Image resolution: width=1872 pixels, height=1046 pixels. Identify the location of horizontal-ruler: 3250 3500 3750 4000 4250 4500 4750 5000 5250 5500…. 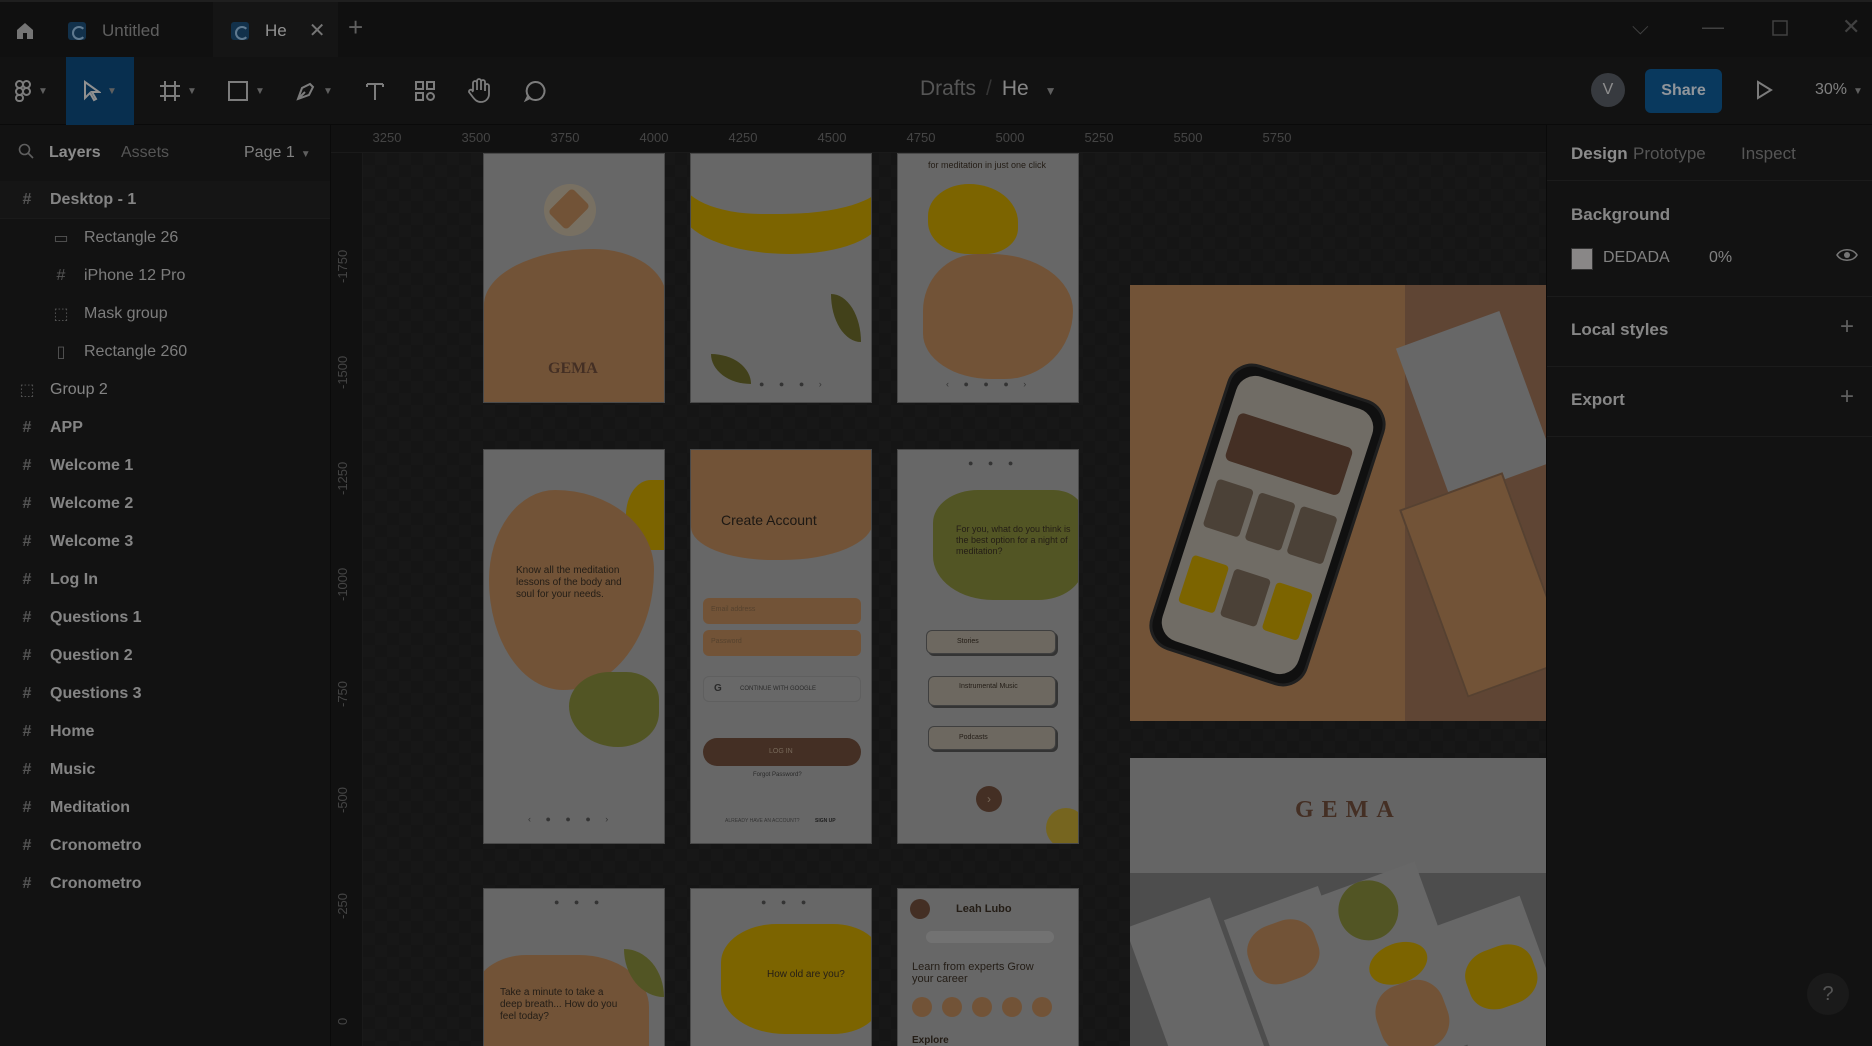
(938, 139).